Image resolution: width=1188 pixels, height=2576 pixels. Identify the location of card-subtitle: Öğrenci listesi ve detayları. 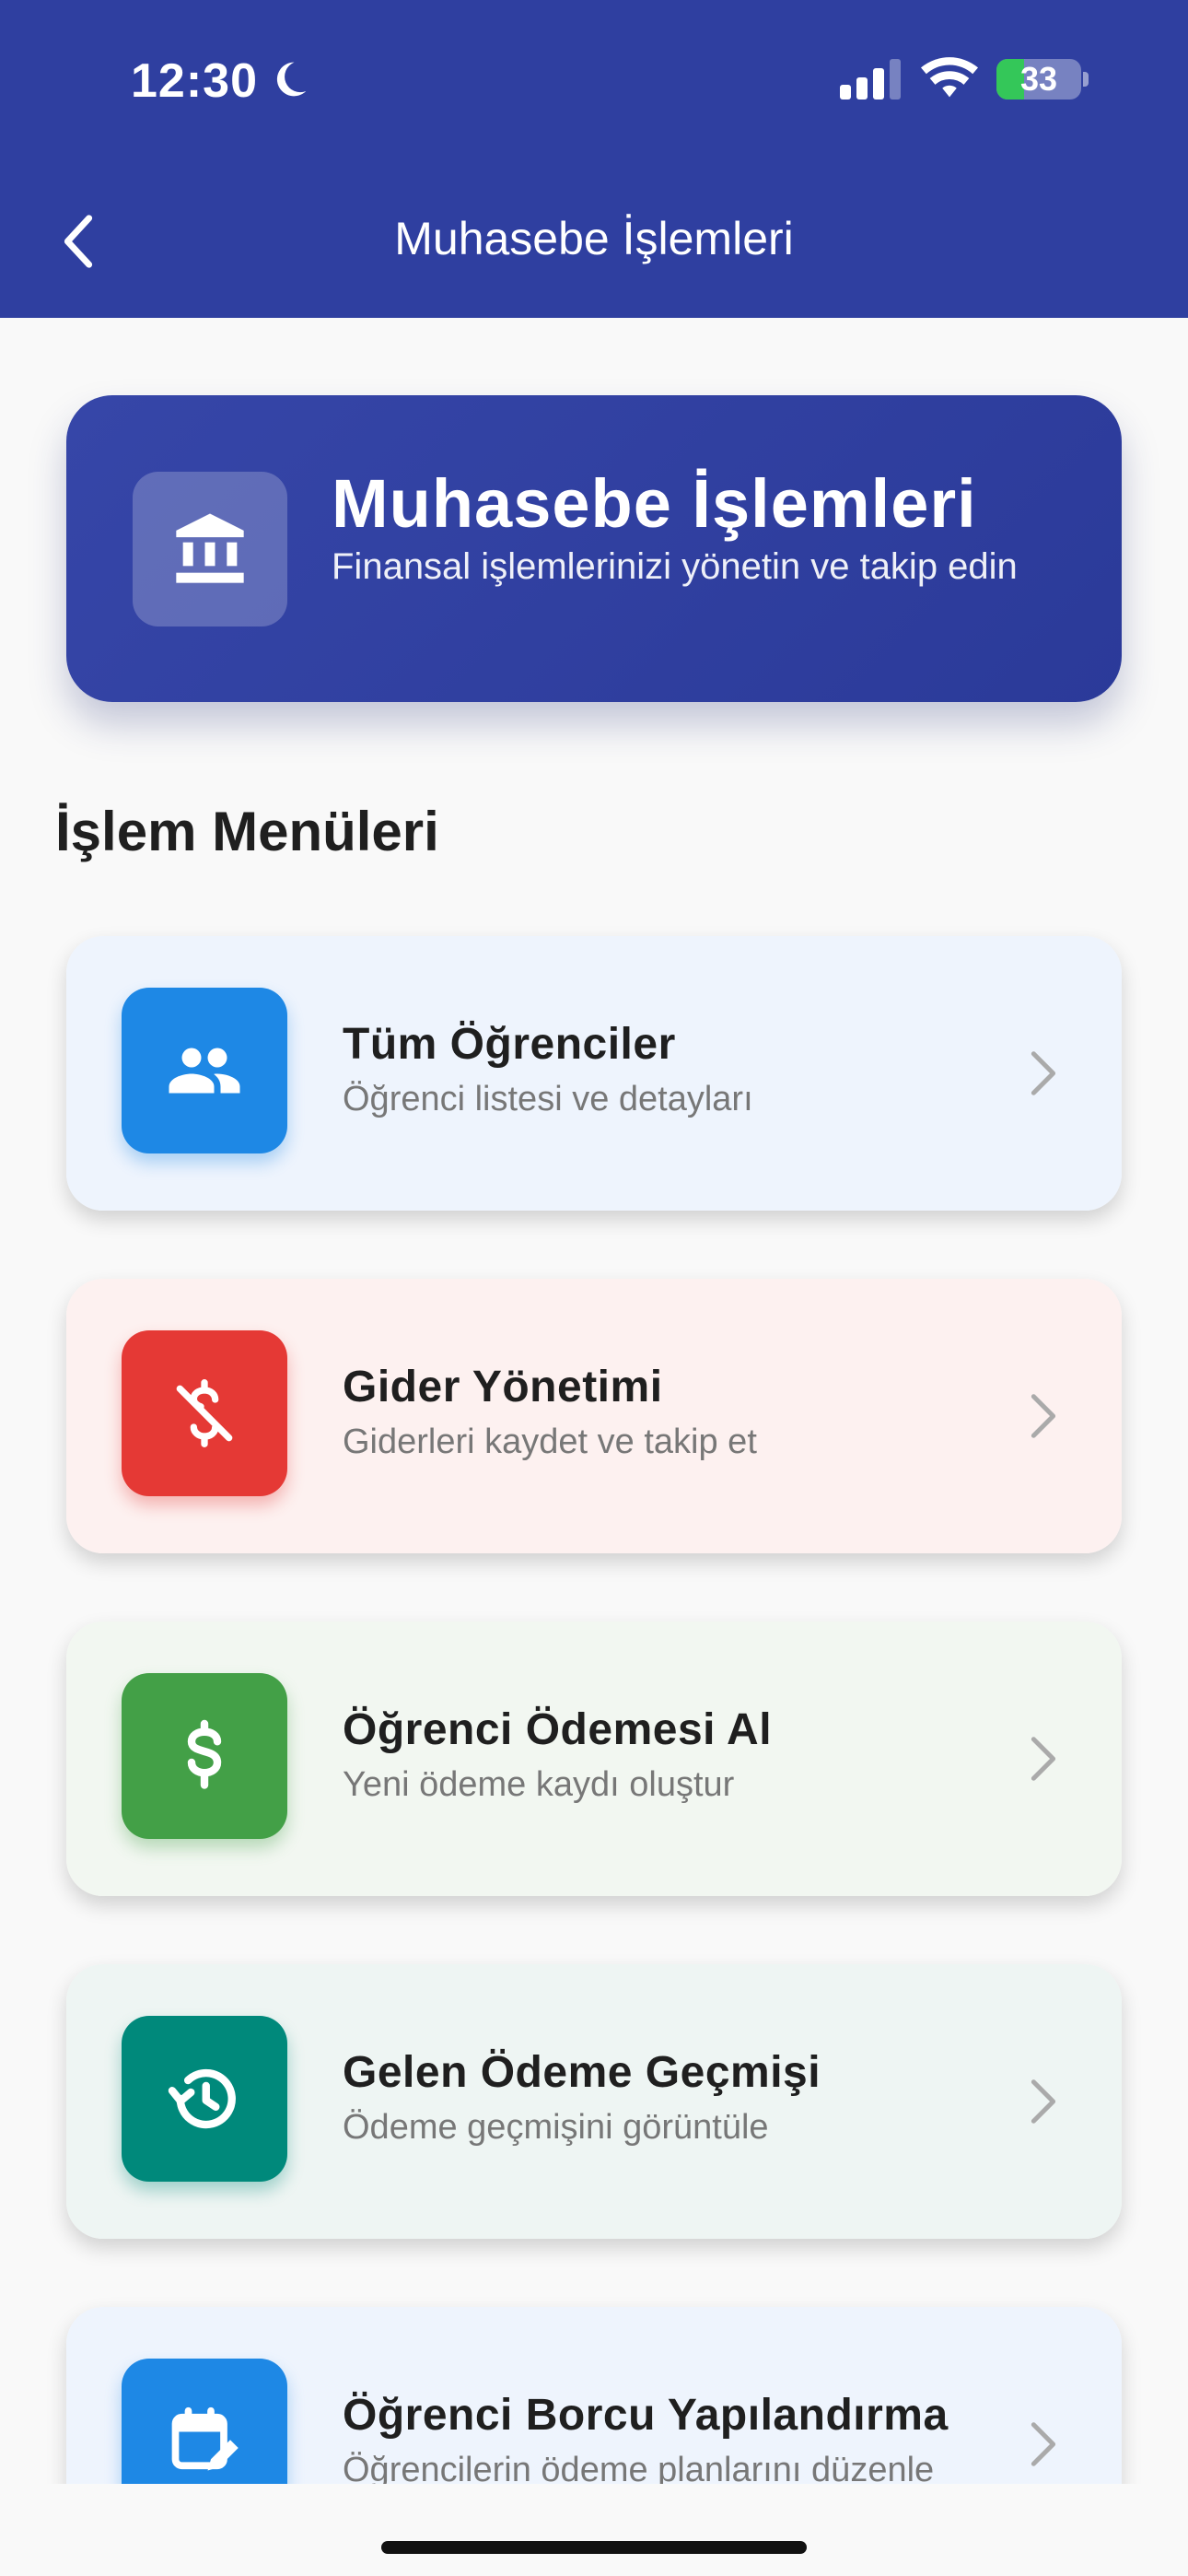
(548, 1099).